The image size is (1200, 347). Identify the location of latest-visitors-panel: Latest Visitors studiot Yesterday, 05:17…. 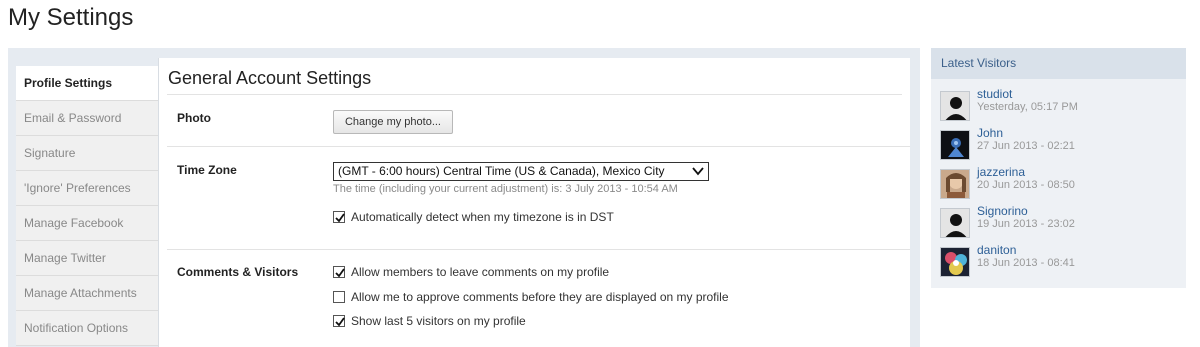
(1058, 168).